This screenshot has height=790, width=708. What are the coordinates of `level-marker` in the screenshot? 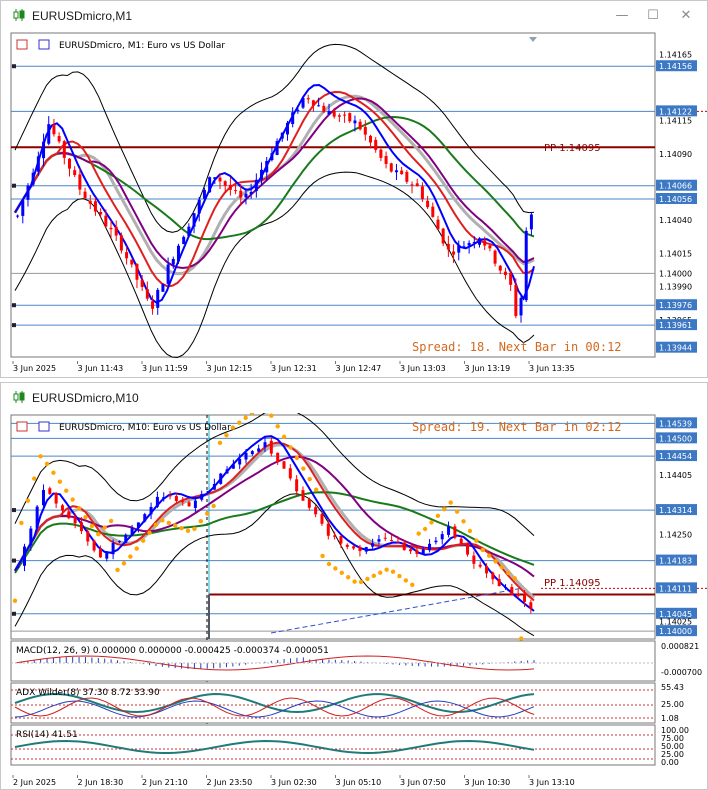 It's located at (14, 510).